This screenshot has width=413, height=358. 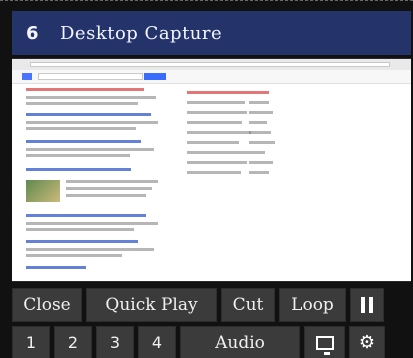 I want to click on settings-button: ⚙, so click(x=367, y=342).